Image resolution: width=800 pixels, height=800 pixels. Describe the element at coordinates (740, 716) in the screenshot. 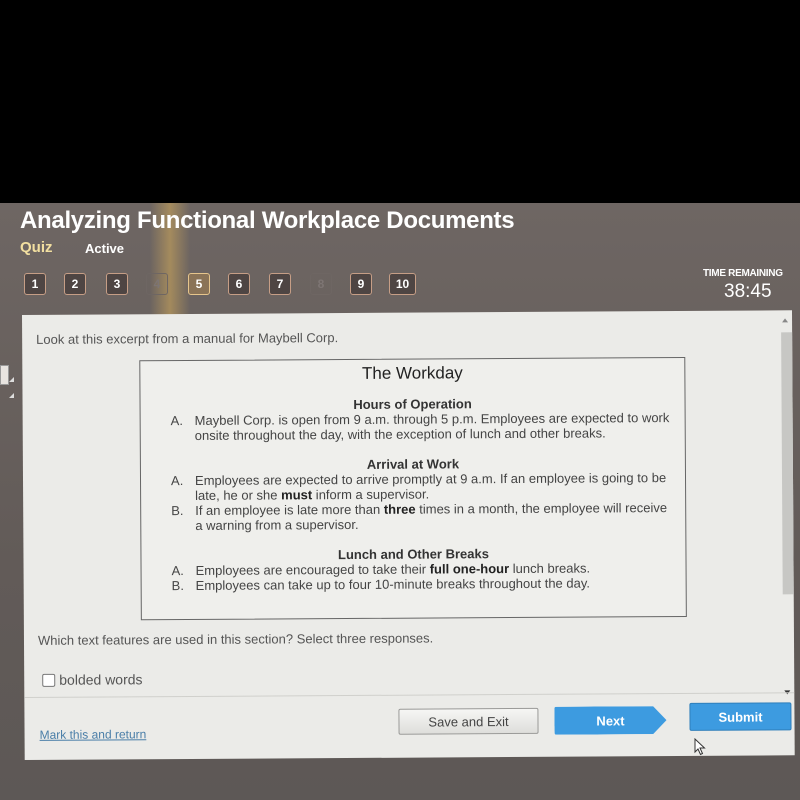

I see `submit-button: Submit` at that location.